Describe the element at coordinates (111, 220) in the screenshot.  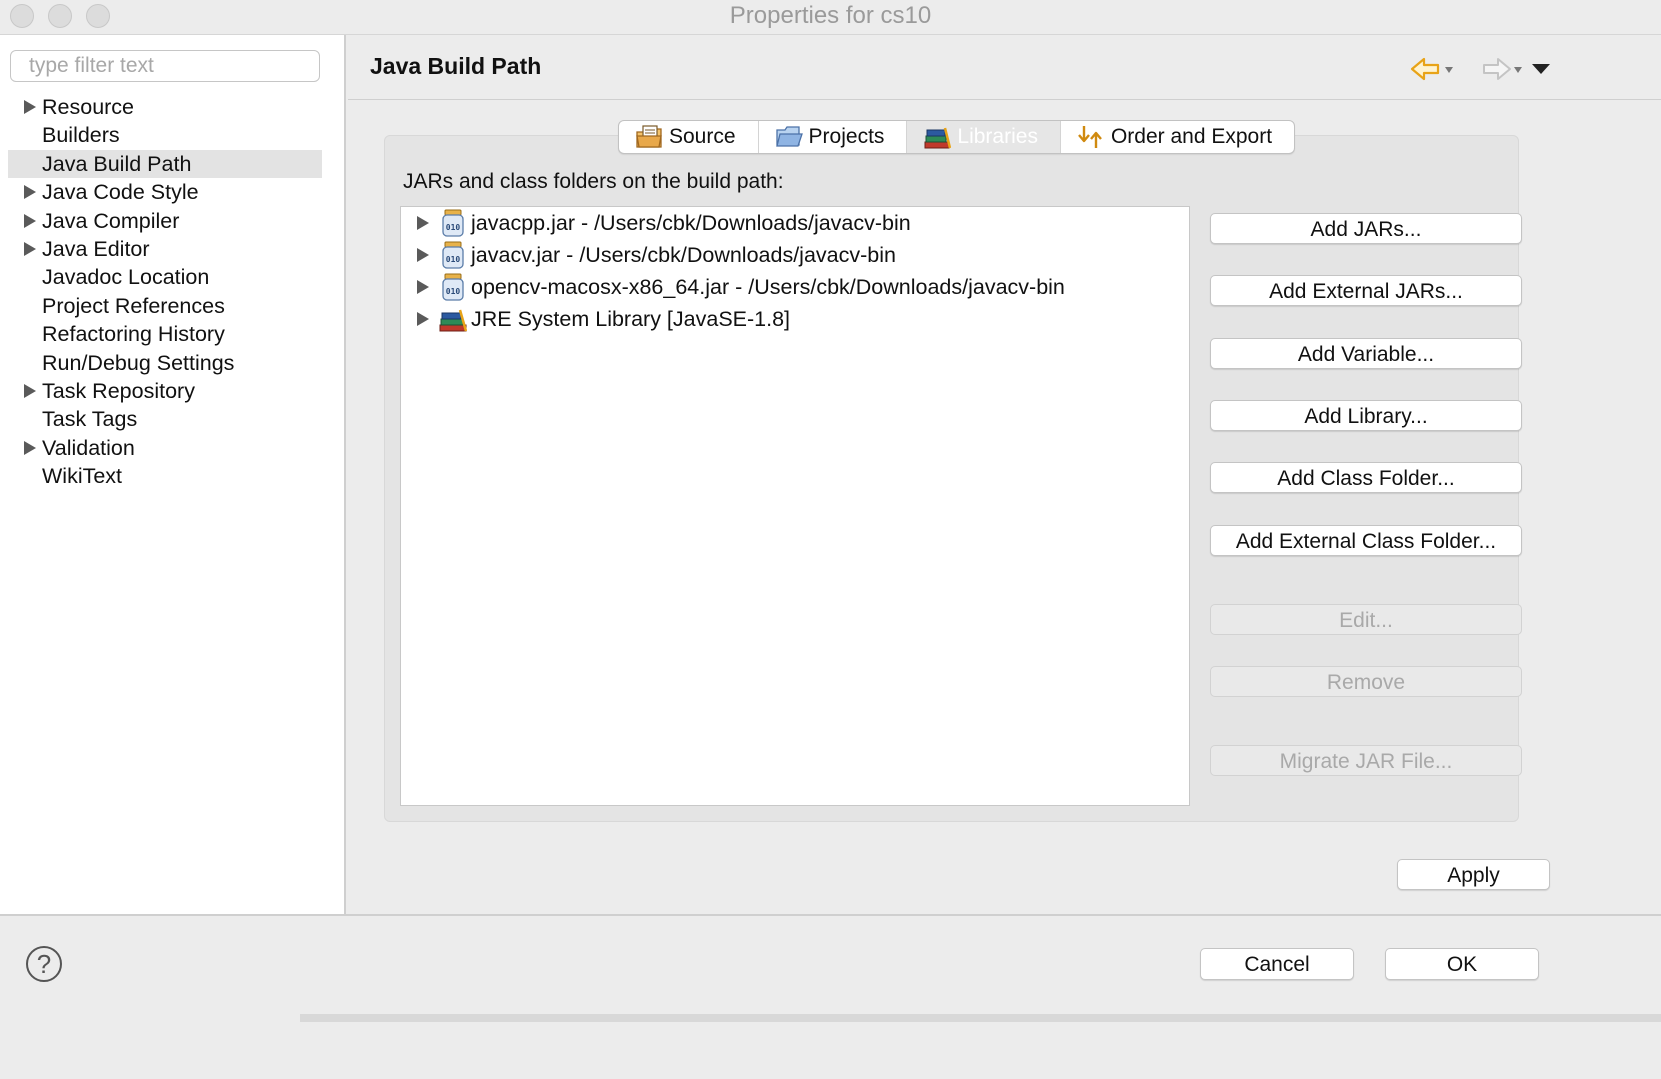
I see `sidebar-item-label: Java Compiler` at that location.